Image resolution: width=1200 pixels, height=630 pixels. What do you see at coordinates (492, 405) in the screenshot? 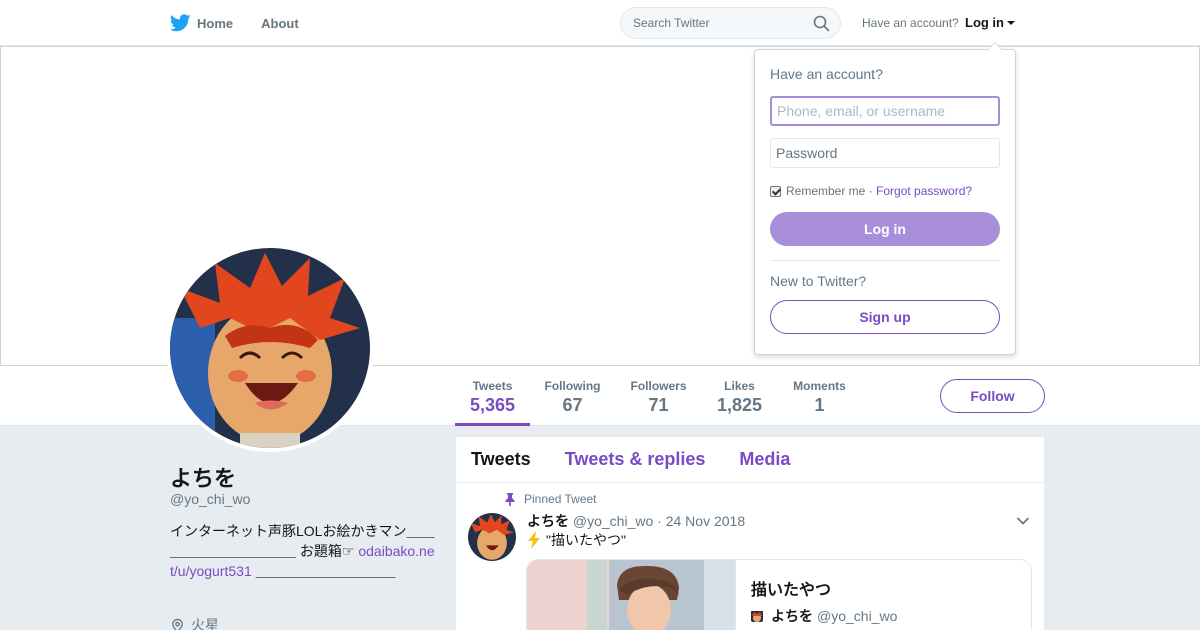
I see `stat-value: 5,365` at bounding box center [492, 405].